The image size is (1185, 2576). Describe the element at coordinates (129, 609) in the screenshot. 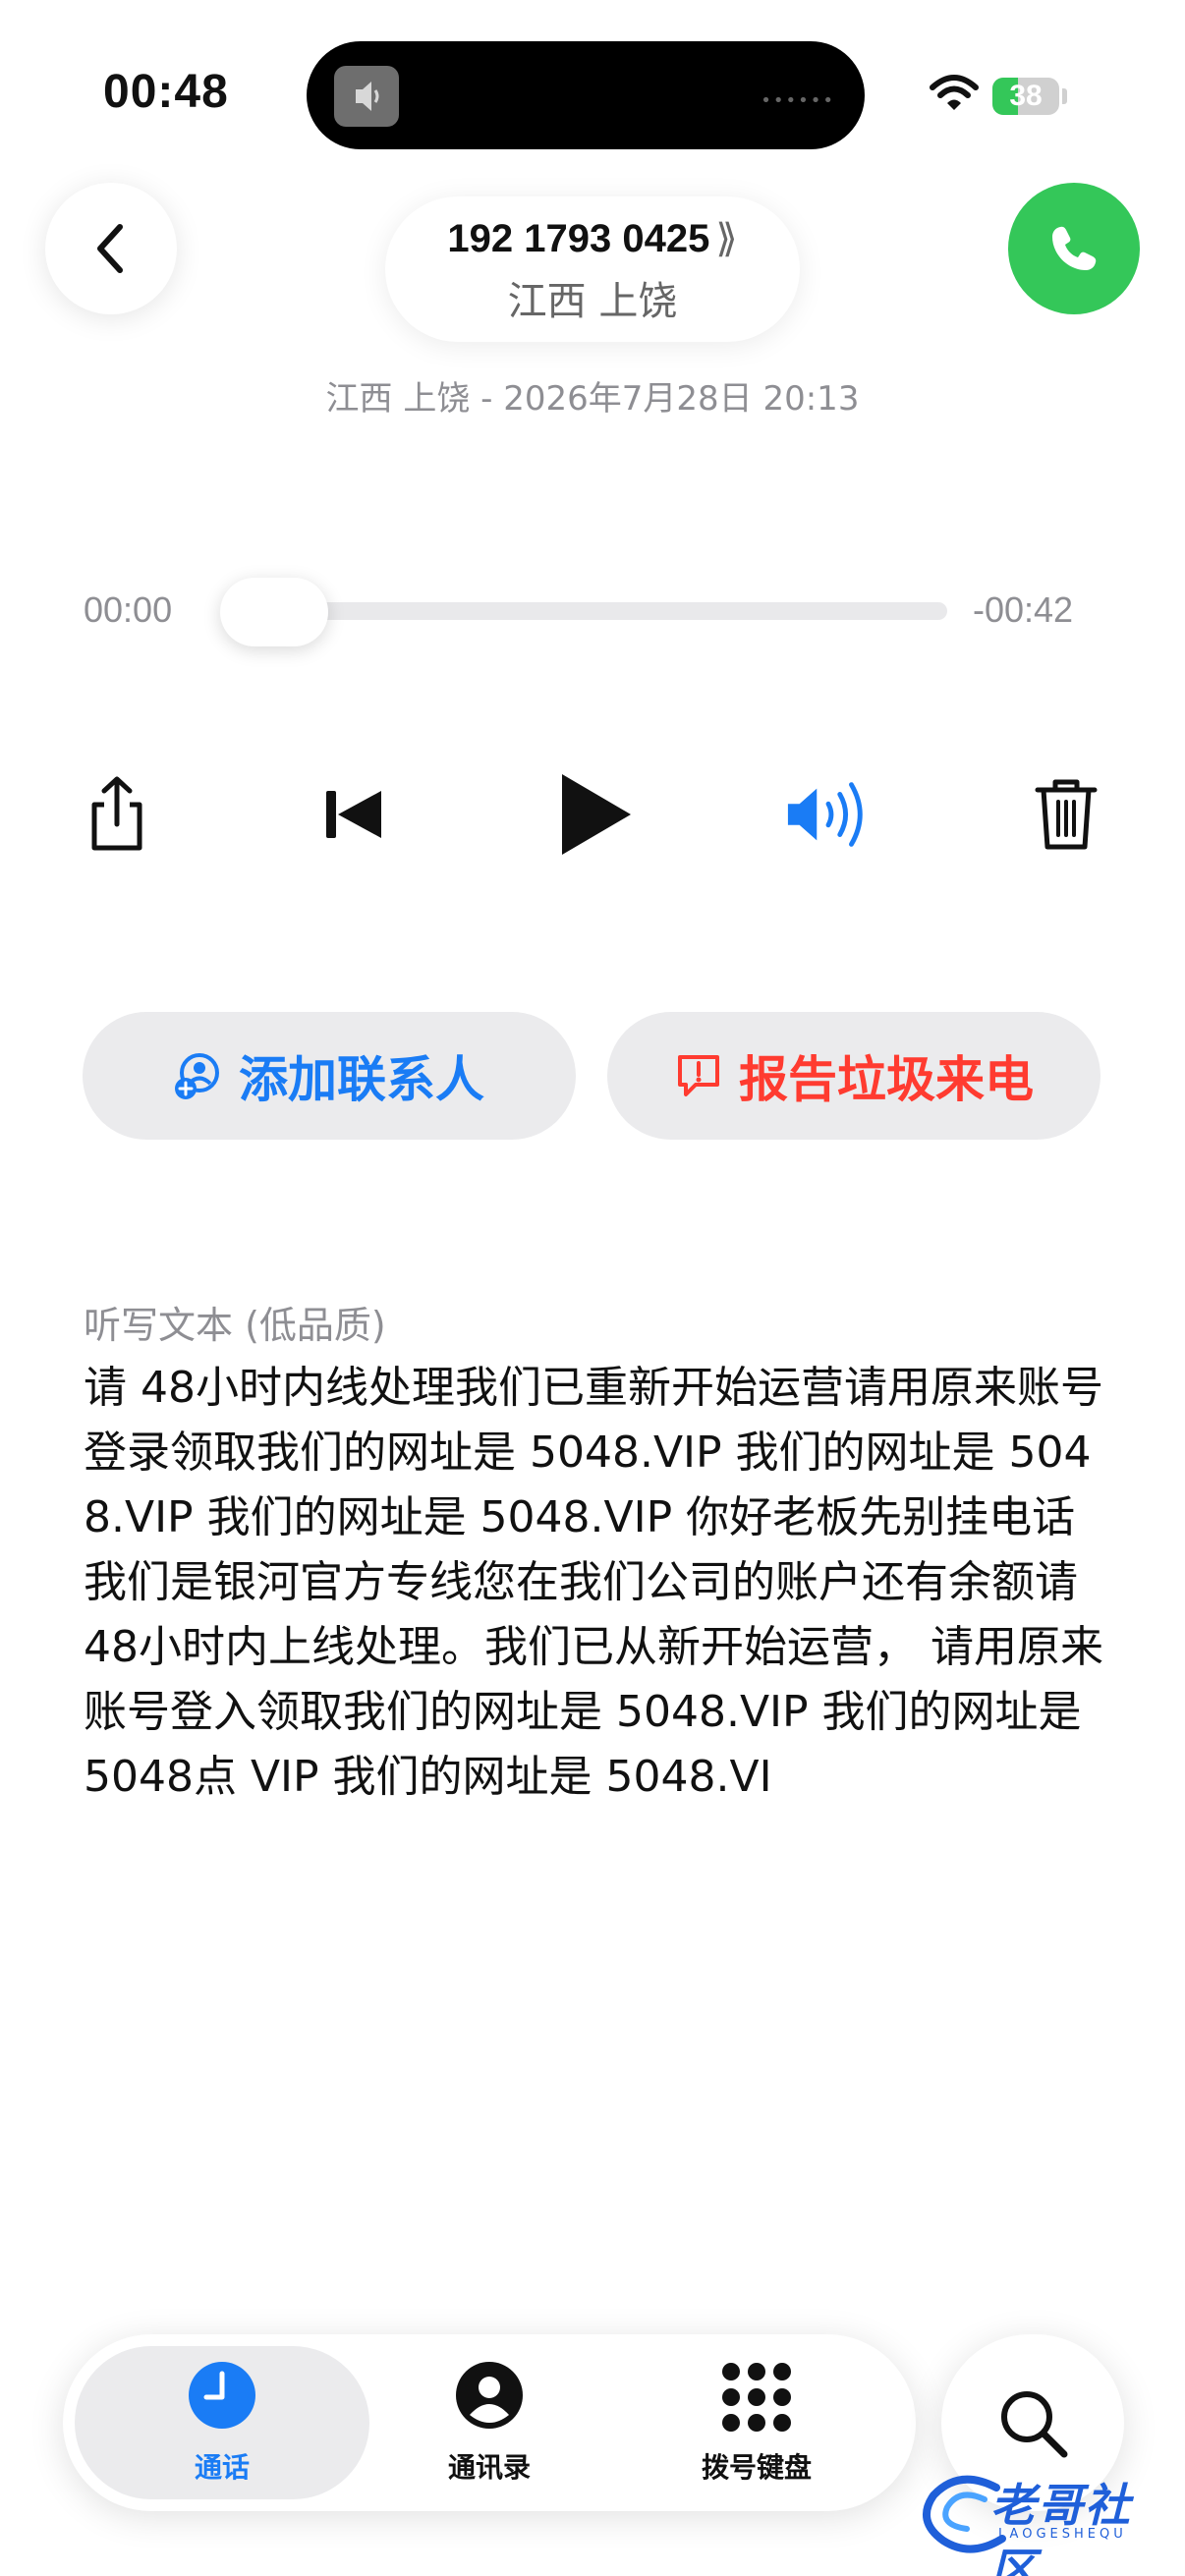

I see `elapsed-time: 00:00` at that location.